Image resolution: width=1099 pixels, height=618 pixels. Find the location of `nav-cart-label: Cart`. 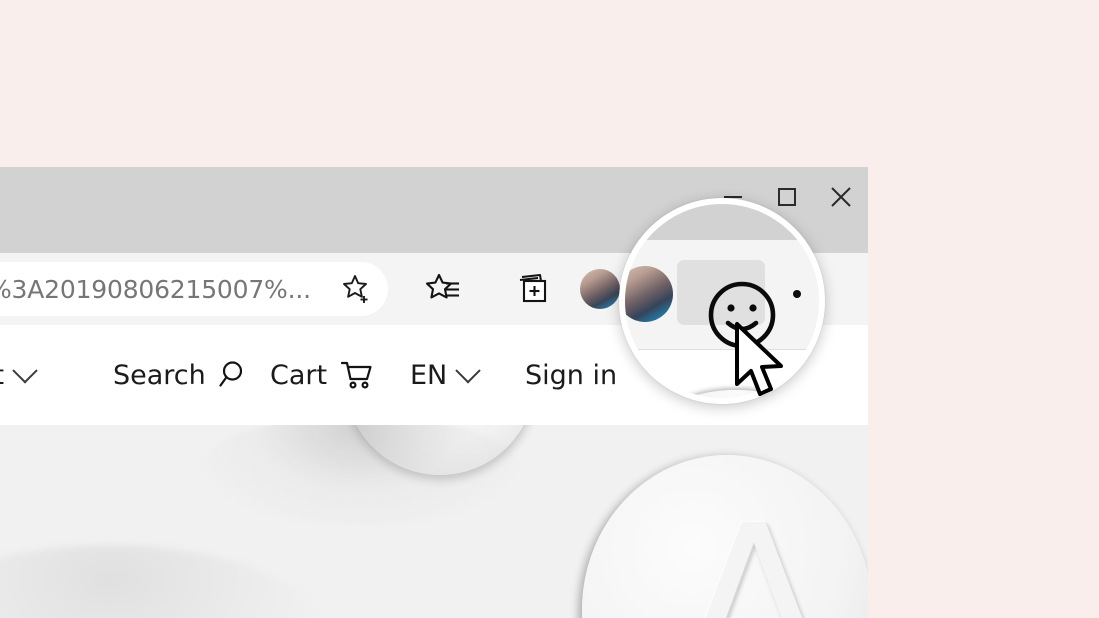

nav-cart-label: Cart is located at coordinates (299, 375).